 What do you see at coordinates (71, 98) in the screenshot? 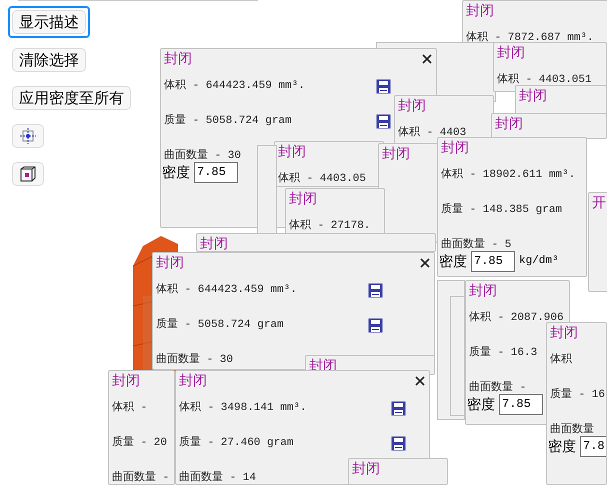
I see `toolbar-button: 应用密度至所有` at bounding box center [71, 98].